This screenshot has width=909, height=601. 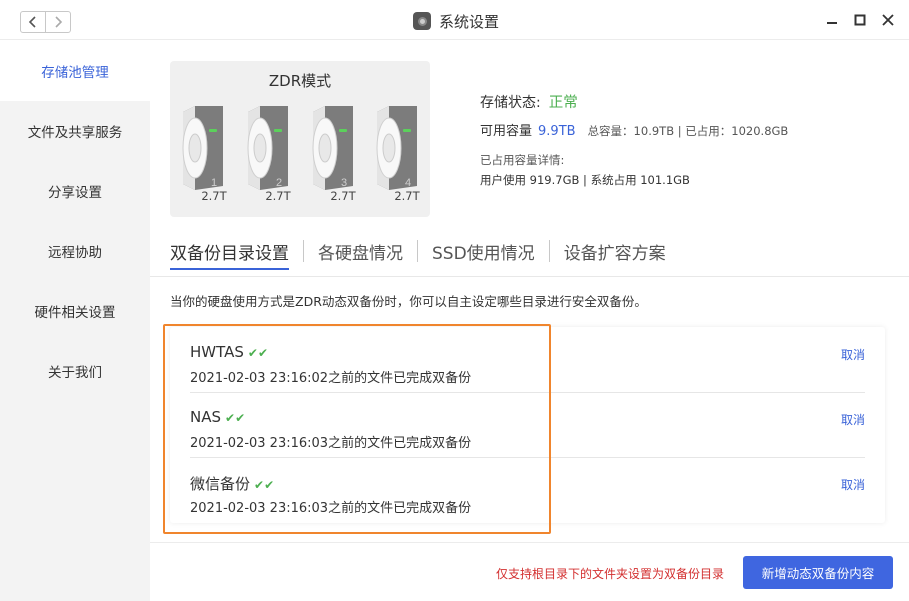 I want to click on maximize-button, so click(x=860, y=20).